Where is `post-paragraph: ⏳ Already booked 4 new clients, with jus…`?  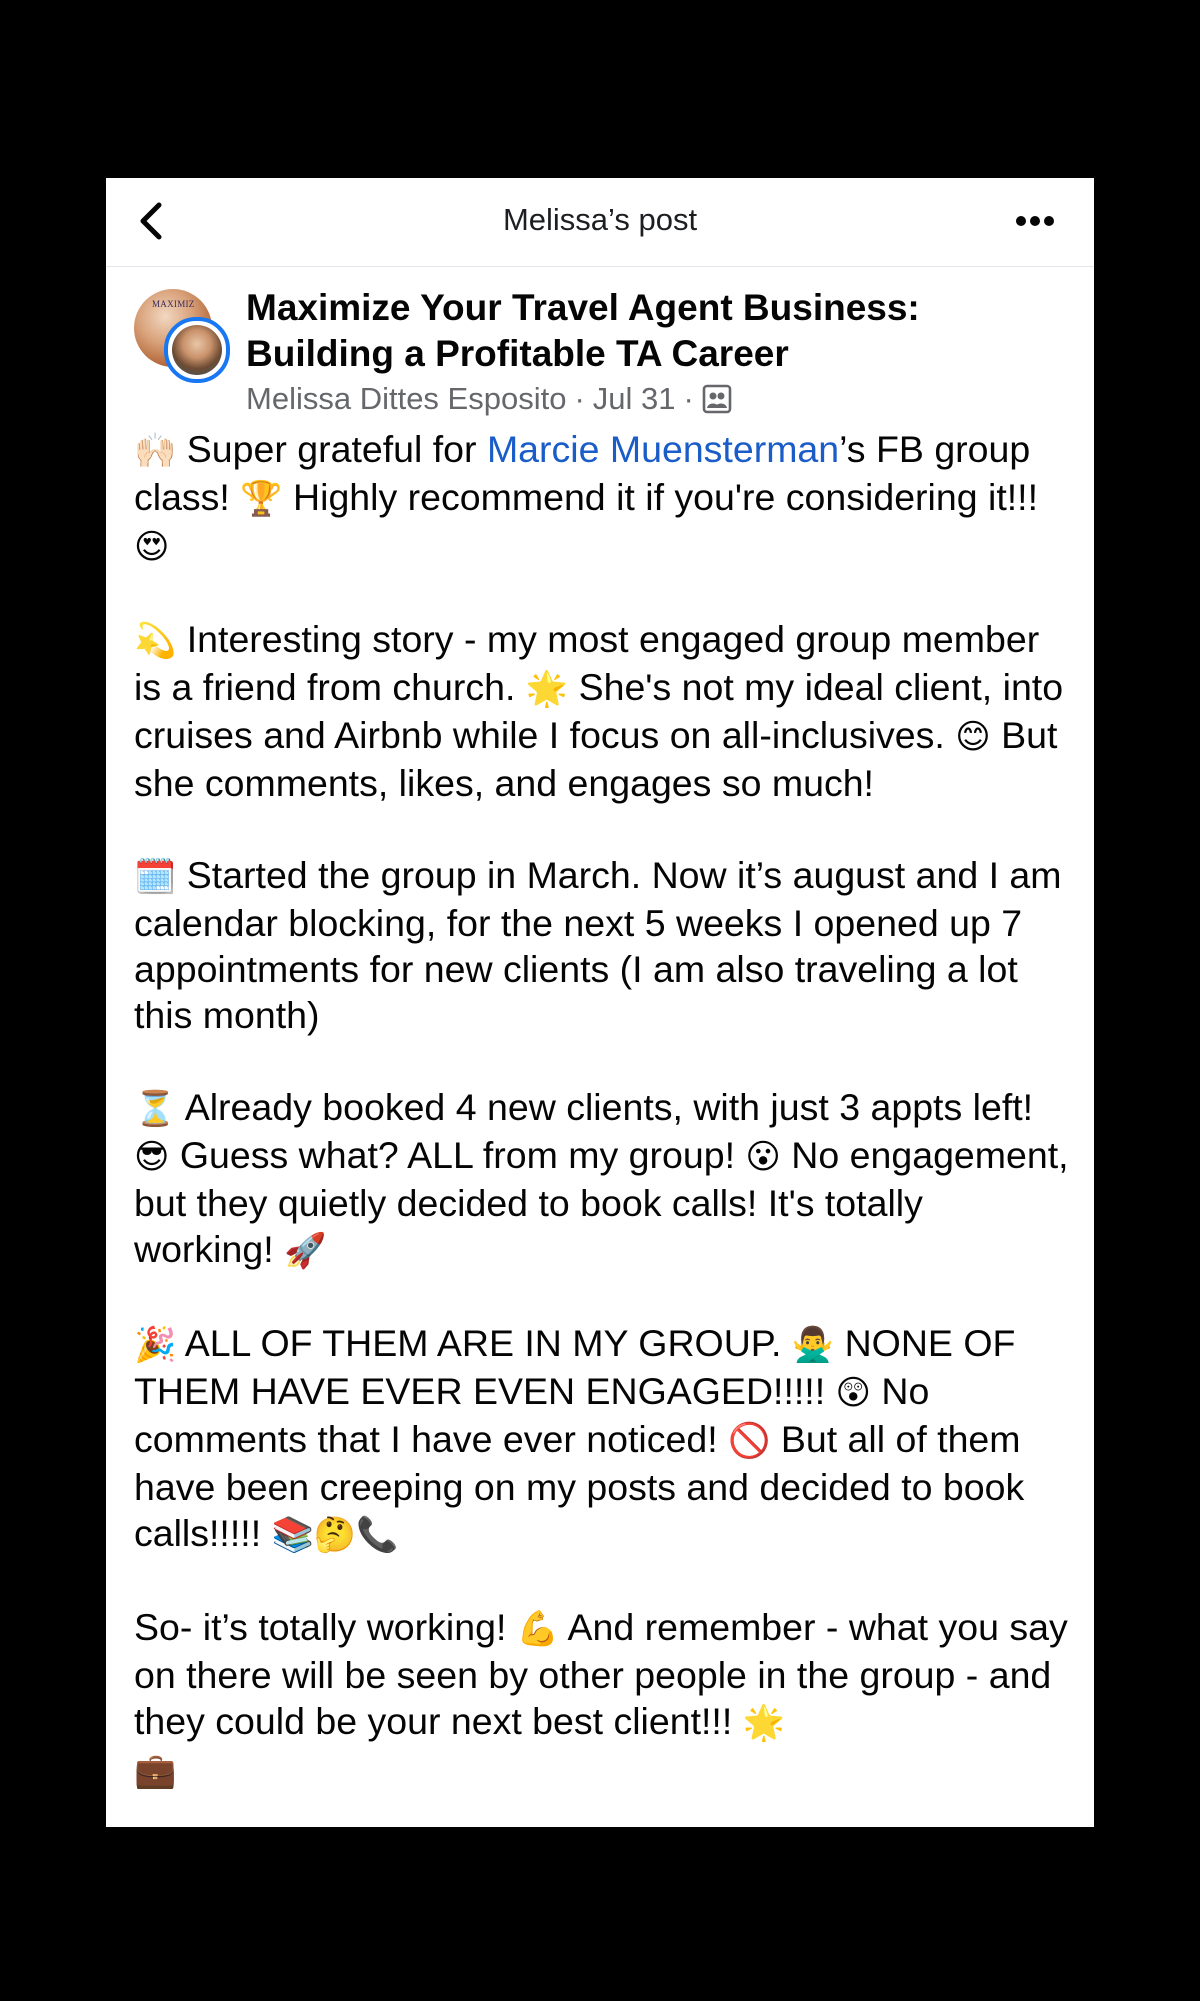 post-paragraph: ⏳ Already booked 4 new clients, with jus… is located at coordinates (603, 1179).